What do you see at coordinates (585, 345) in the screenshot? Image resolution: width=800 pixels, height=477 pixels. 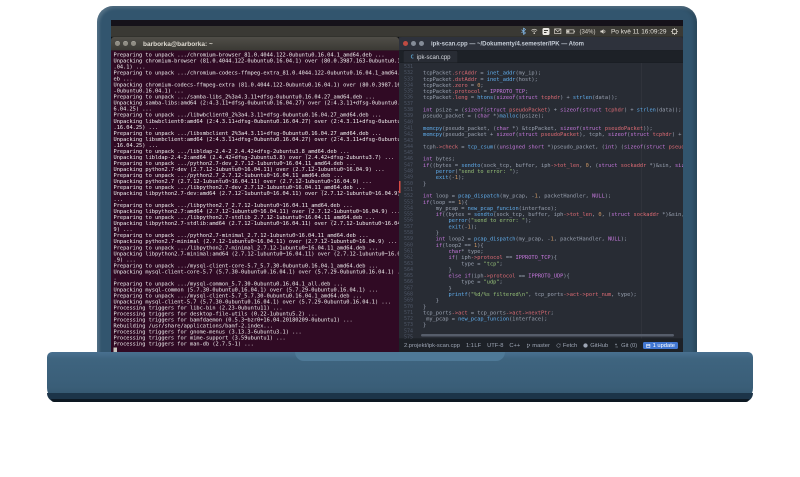 I see `github-icon` at bounding box center [585, 345].